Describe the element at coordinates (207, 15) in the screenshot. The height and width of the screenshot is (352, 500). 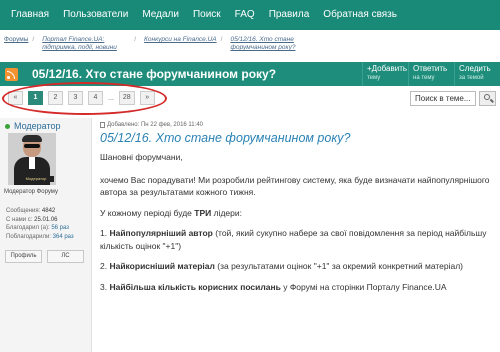
I see `nav-search: Поиск` at that location.